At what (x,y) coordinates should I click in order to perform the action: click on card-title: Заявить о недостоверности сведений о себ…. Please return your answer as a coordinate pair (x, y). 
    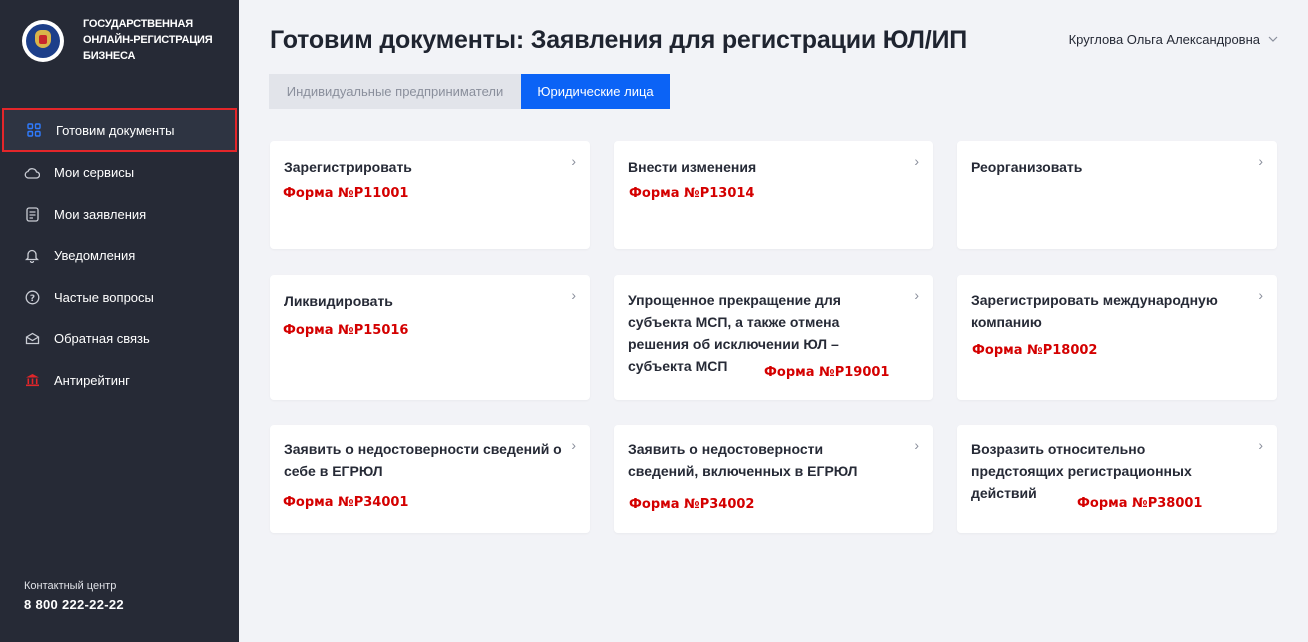
    Looking at the image, I should click on (423, 460).